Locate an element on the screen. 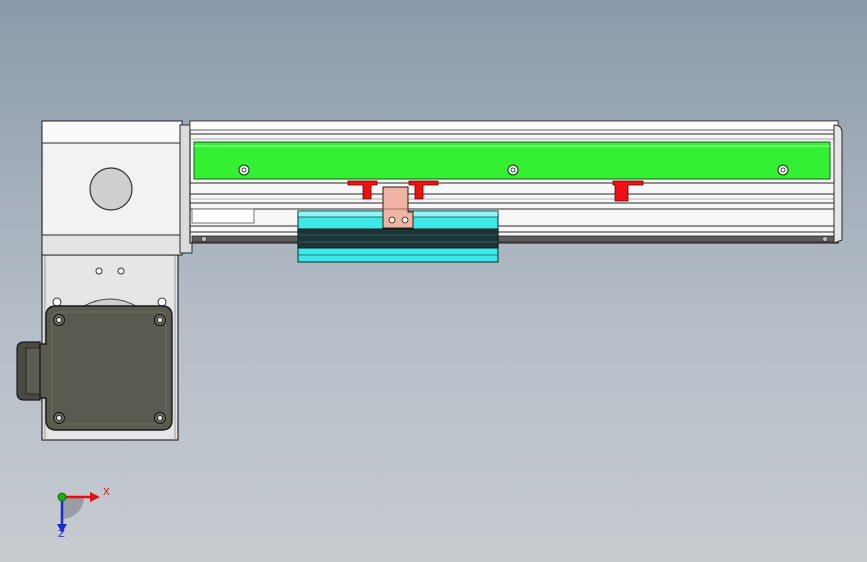 The width and height of the screenshot is (867, 562). y-axis-dot is located at coordinates (62, 497).